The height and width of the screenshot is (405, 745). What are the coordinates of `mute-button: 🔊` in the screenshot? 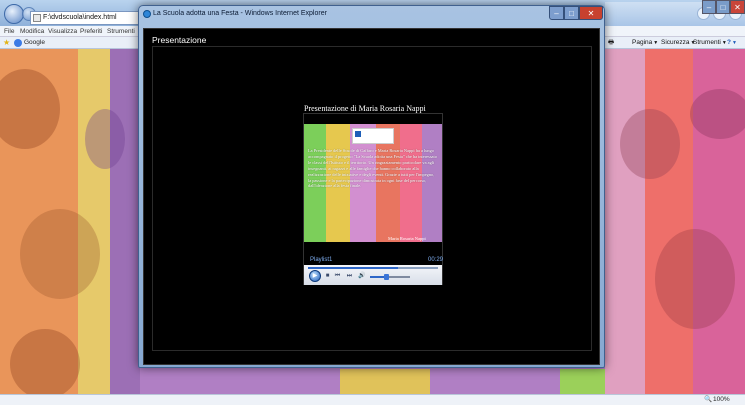 It's located at (361, 276).